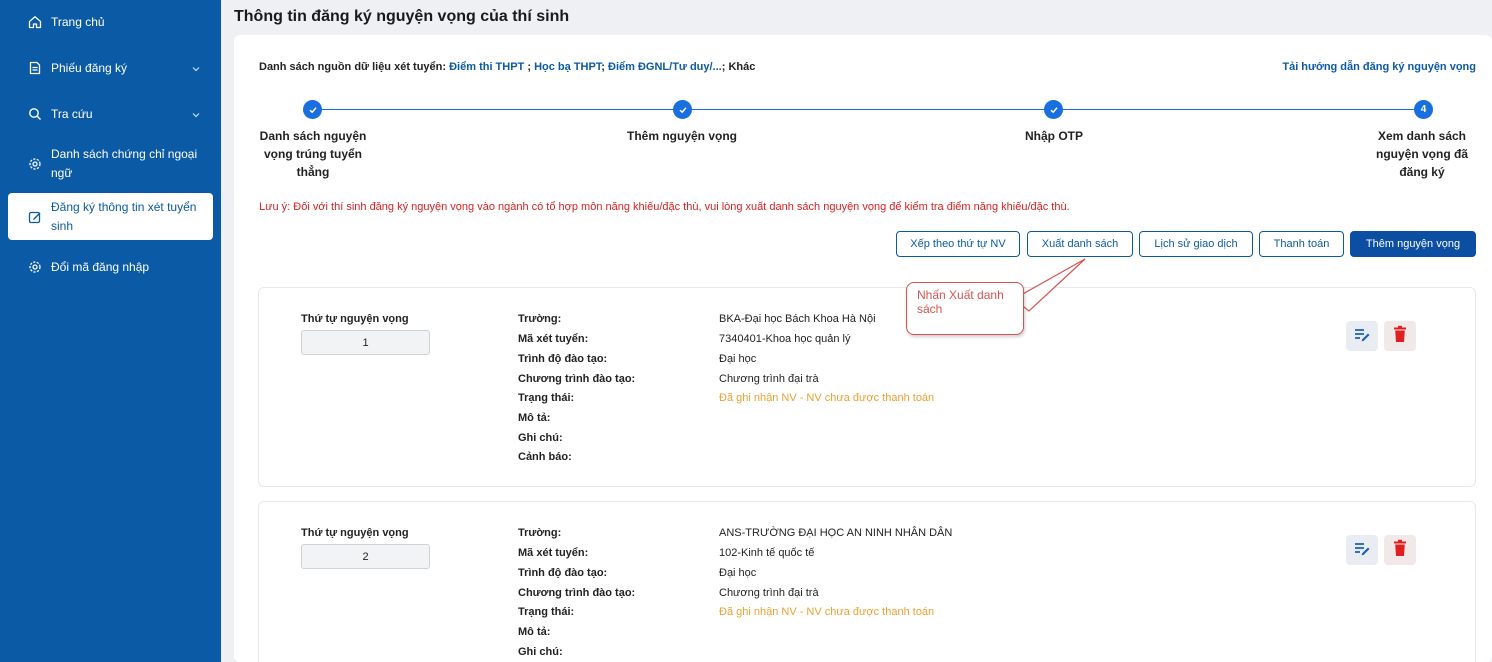  Describe the element at coordinates (313, 154) in the screenshot. I see `step-1-label: Danh sách nguyện vọng trúng tuyển thẳng` at that location.